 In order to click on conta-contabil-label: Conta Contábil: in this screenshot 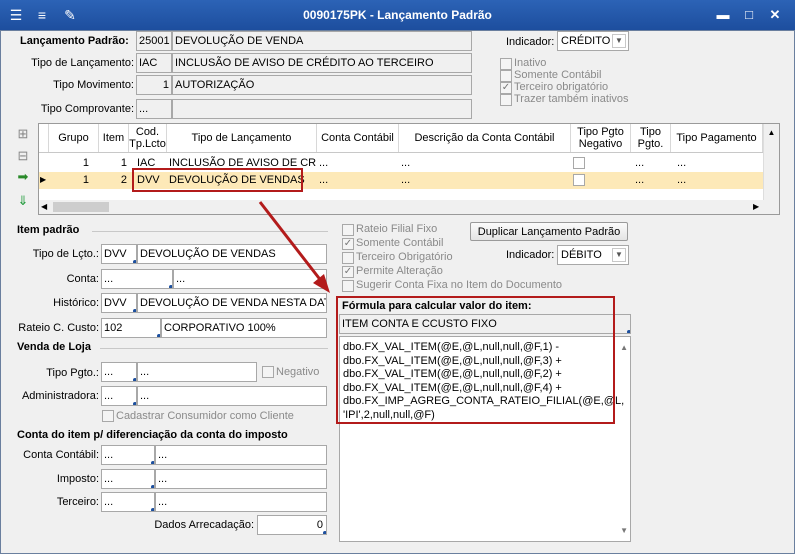, I will do `click(61, 455)`.